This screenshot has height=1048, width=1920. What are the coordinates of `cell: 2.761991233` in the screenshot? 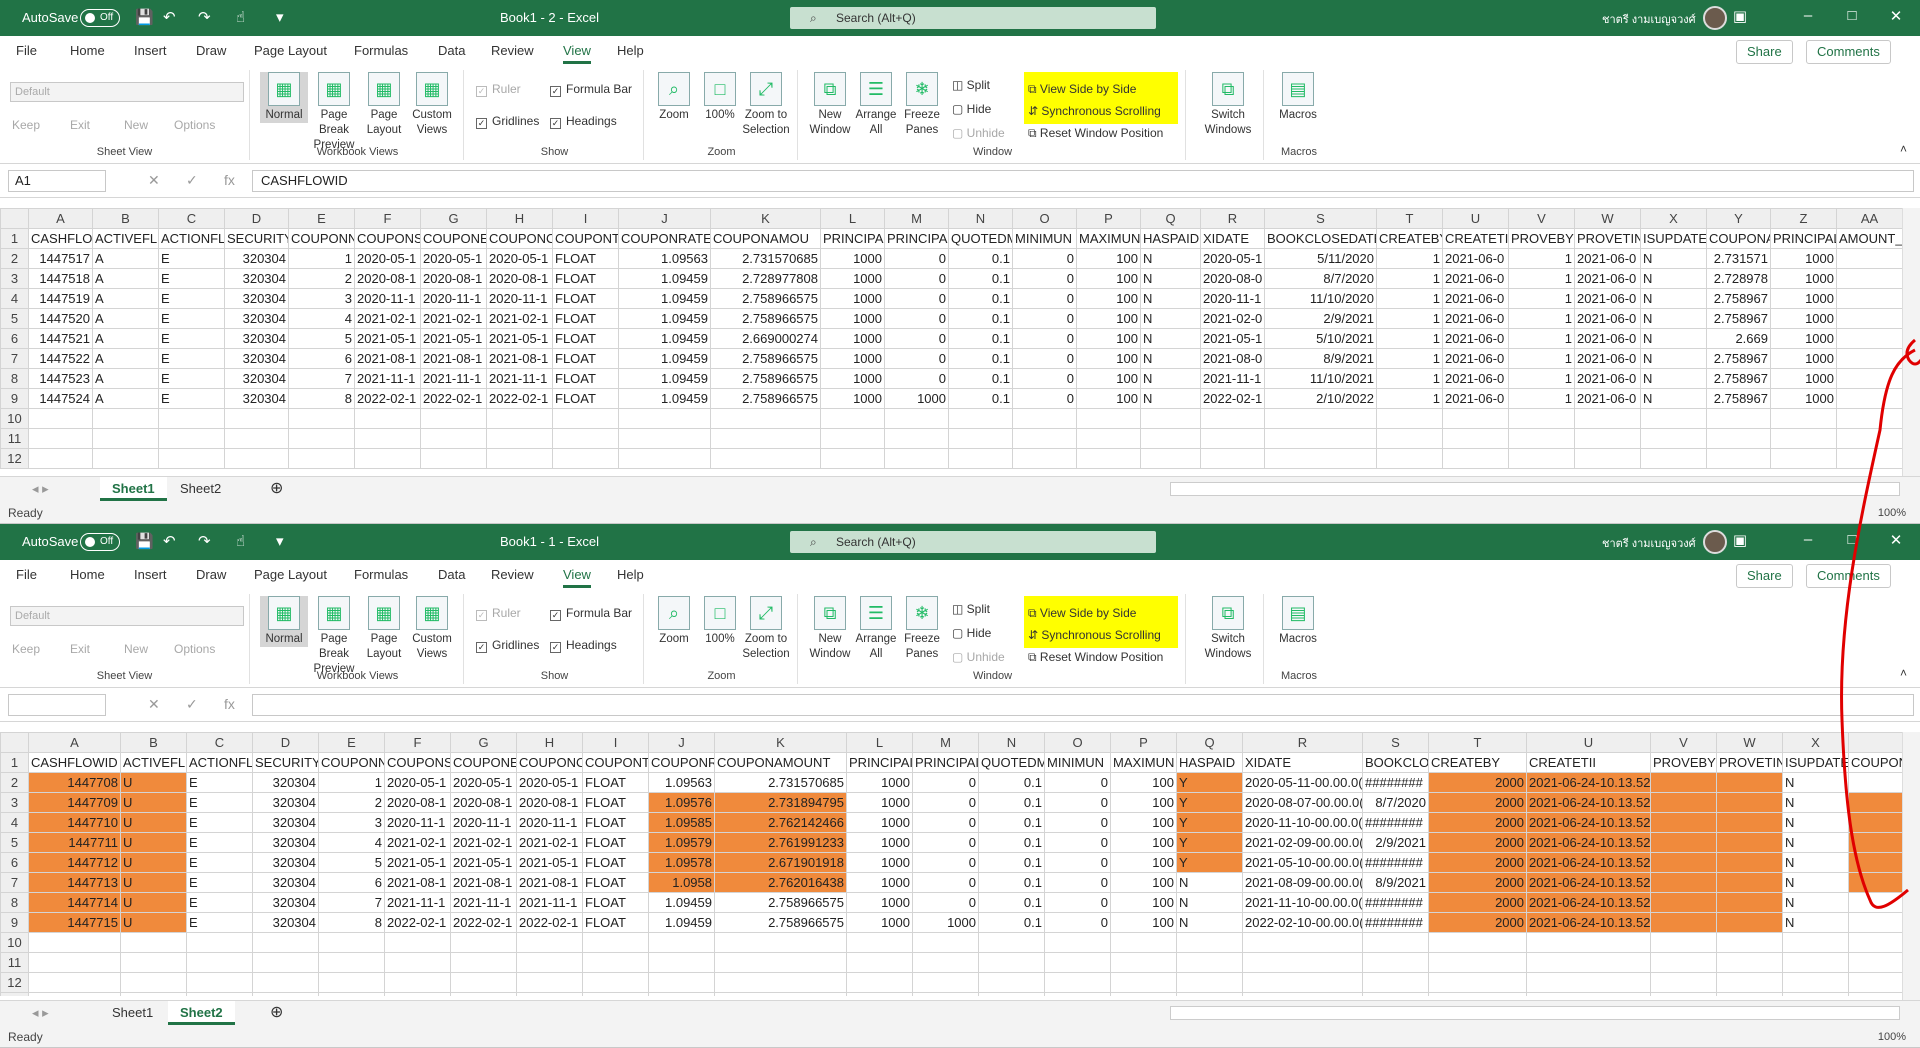 It's located at (1875, 842).